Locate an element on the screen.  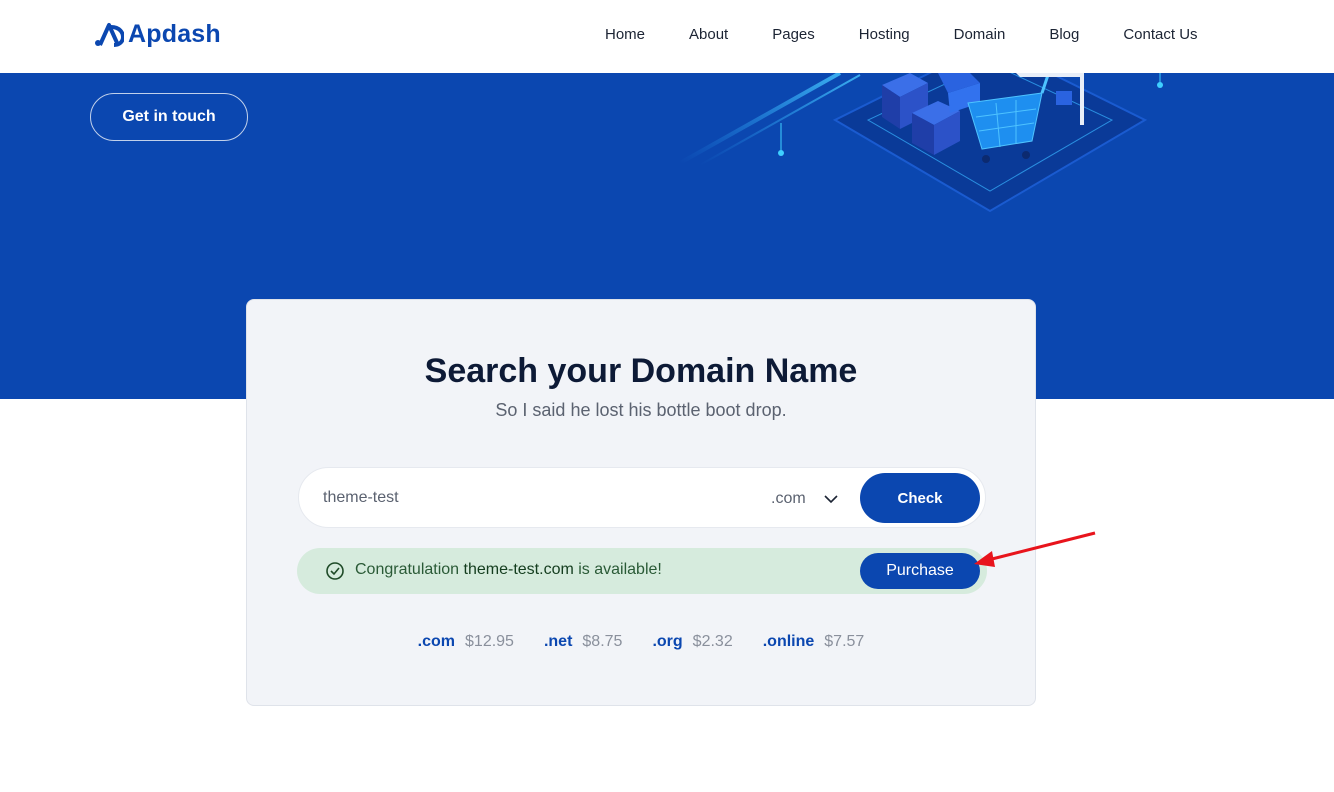
nav-item-blog: Blog is located at coordinates (1064, 34).